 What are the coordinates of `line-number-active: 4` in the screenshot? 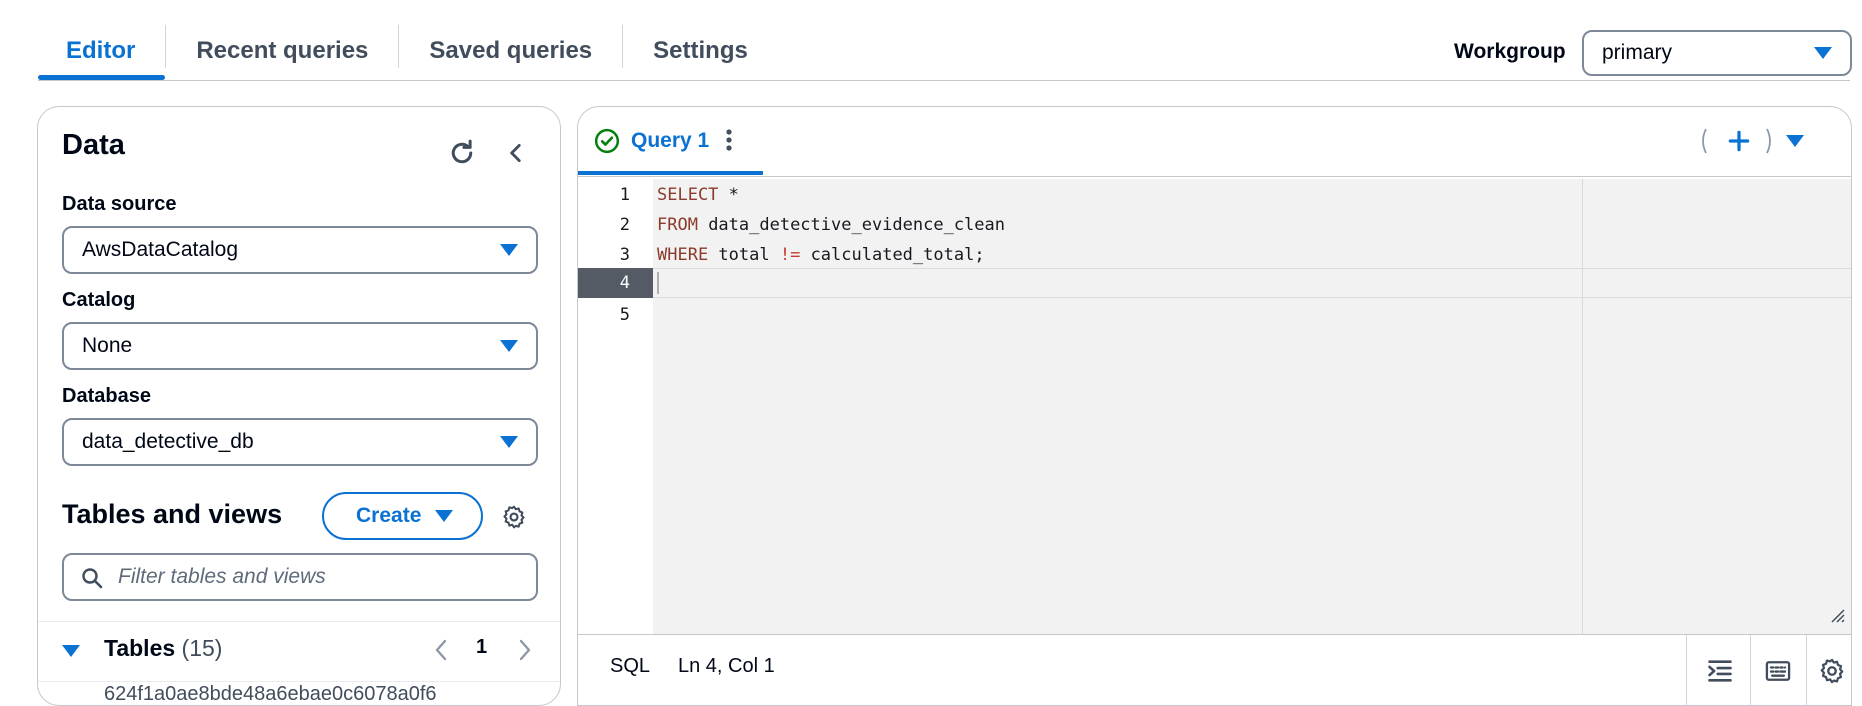 It's located at (615, 283).